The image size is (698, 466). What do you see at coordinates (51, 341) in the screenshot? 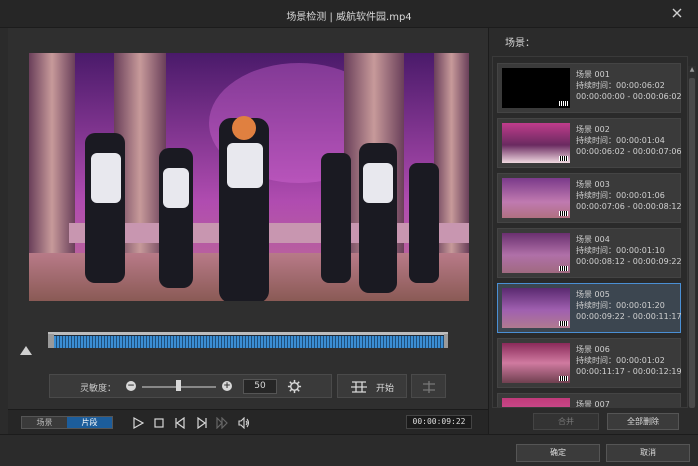
I see `timeline-start-handle` at bounding box center [51, 341].